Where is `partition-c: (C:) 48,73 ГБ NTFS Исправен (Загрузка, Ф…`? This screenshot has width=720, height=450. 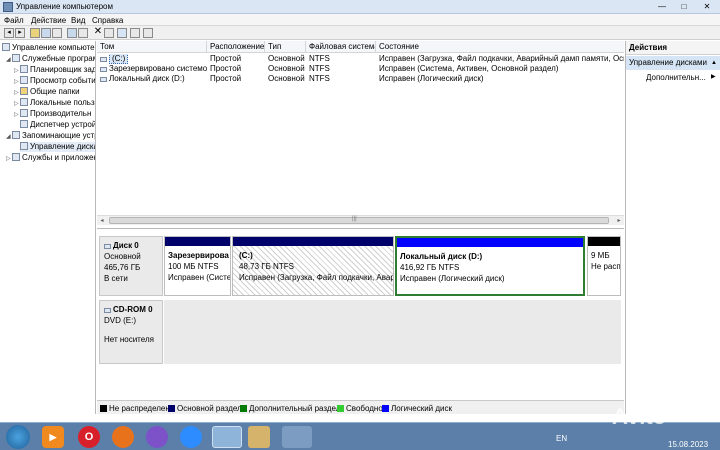 partition-c: (C:) 48,73 ГБ NTFS Исправен (Загрузка, Ф… is located at coordinates (313, 266).